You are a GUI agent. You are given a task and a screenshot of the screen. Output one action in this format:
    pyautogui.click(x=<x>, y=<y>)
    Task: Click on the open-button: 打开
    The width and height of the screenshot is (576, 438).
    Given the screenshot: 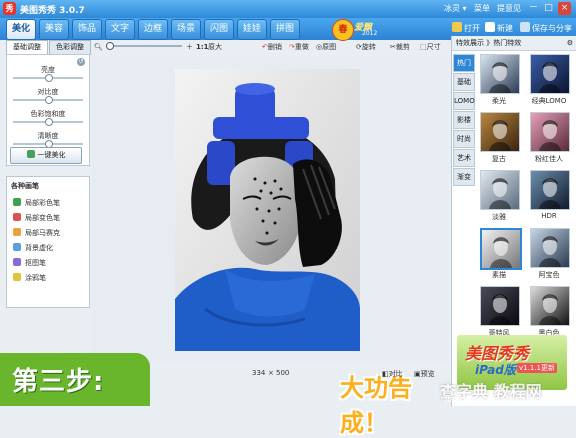 What is the action you would take?
    pyautogui.click(x=466, y=29)
    